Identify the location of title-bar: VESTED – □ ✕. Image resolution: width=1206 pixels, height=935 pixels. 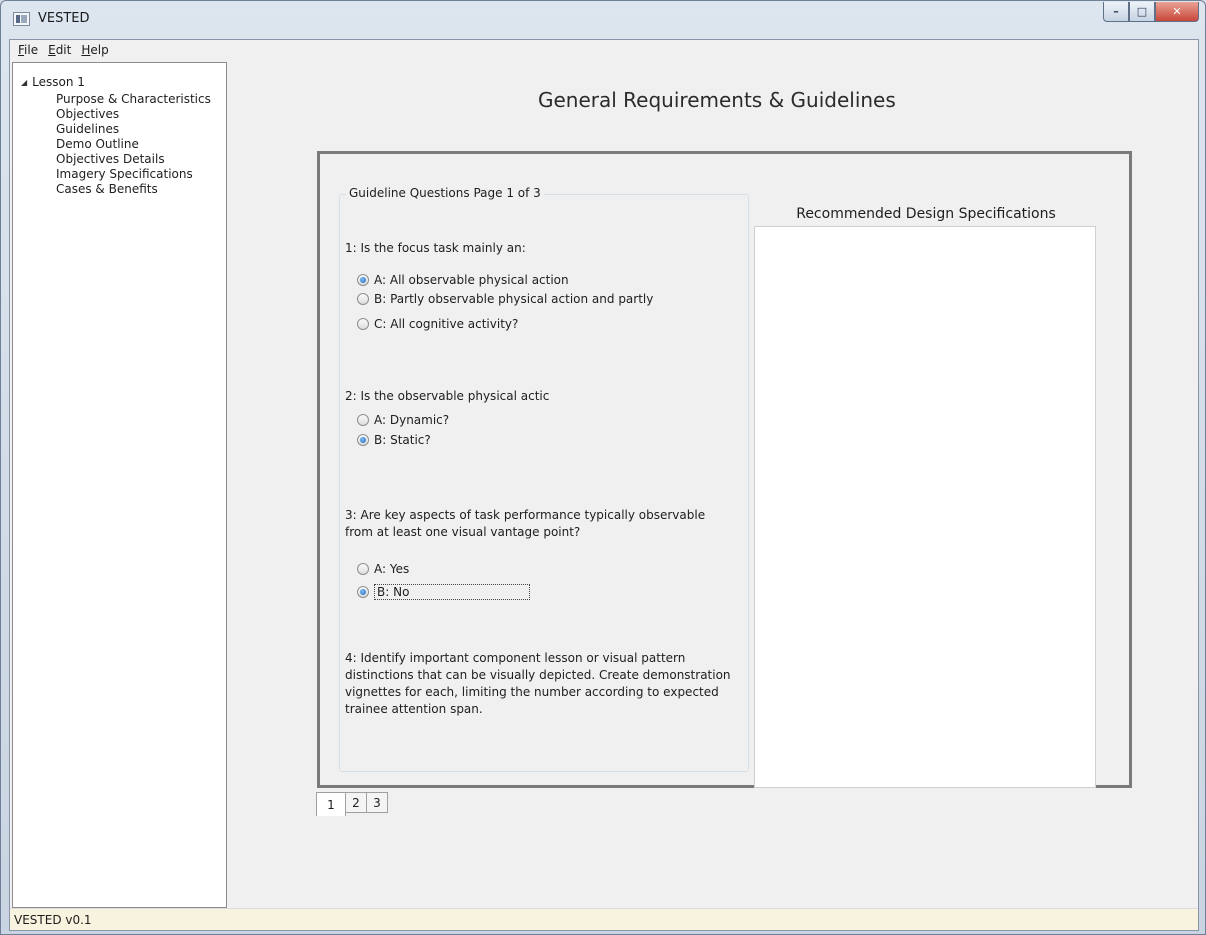
(603, 20).